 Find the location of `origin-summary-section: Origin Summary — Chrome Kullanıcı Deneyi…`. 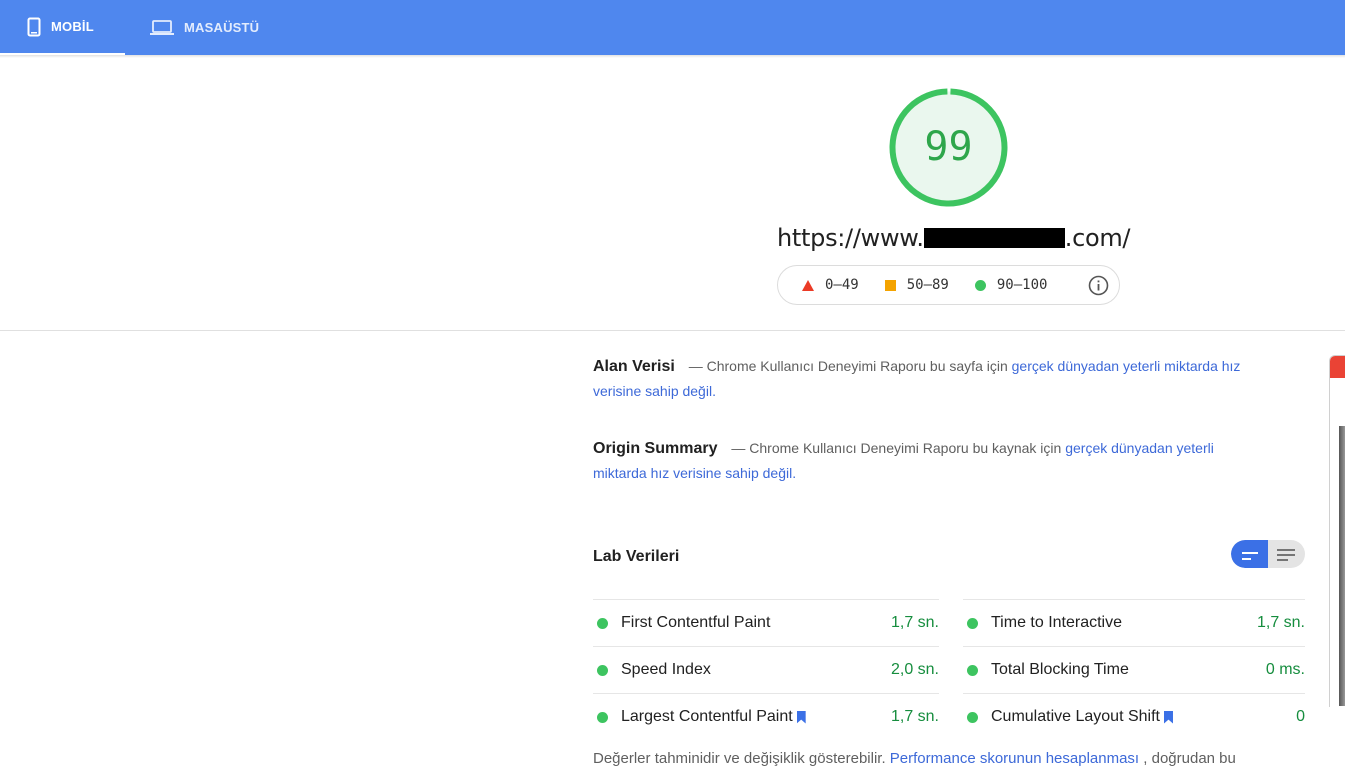

origin-summary-section: Origin Summary — Chrome Kullanıcı Deneyi… is located at coordinates (918, 461).